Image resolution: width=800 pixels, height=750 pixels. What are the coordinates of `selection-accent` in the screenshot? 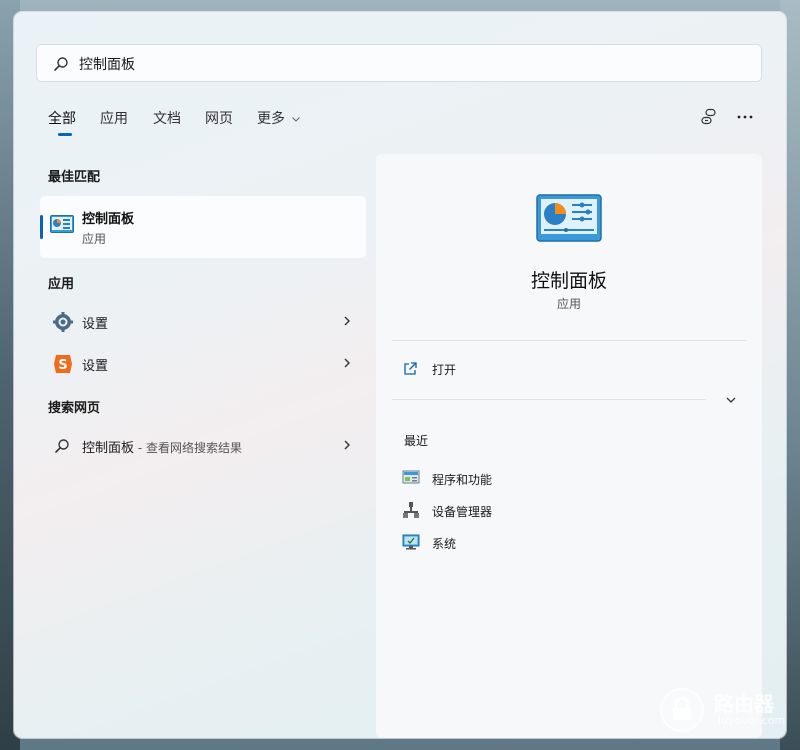 It's located at (41, 227).